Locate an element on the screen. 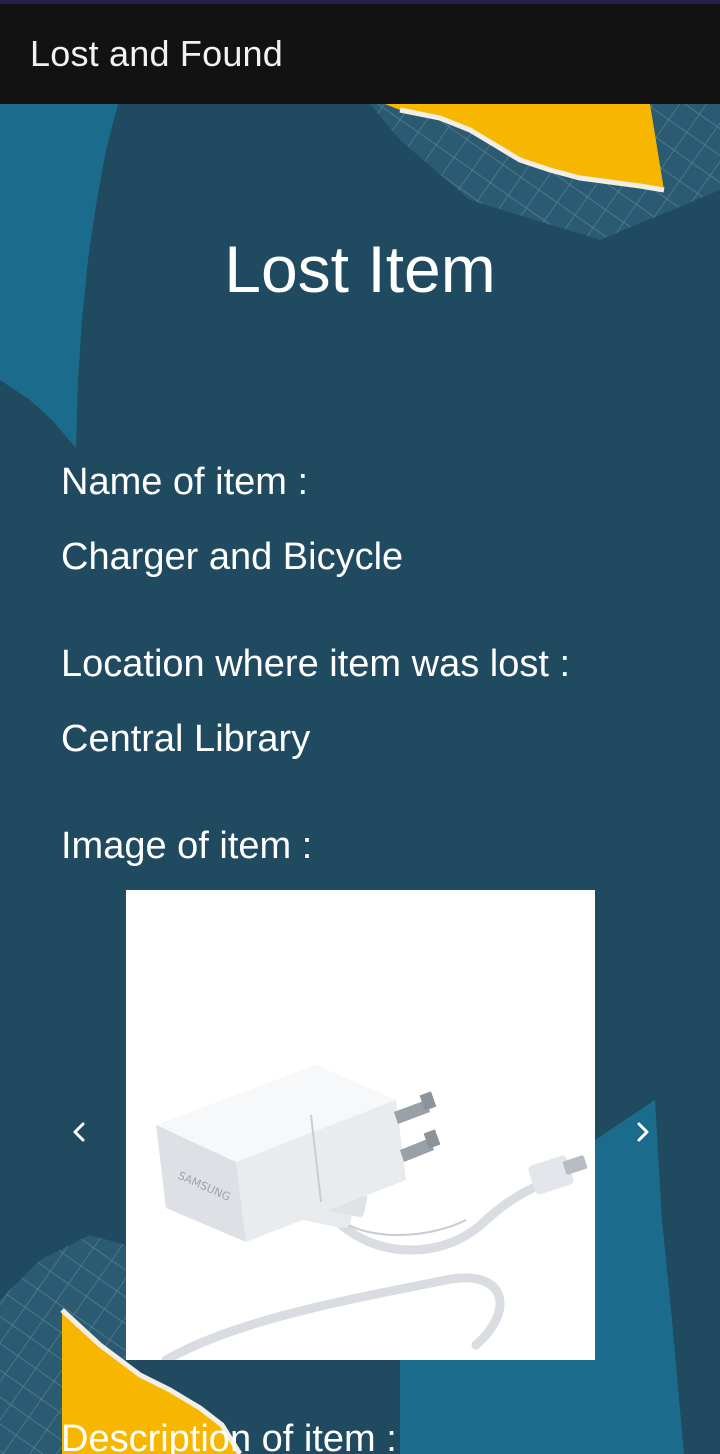 The width and height of the screenshot is (720, 1454). app-title: Lost and Found is located at coordinates (156, 53).